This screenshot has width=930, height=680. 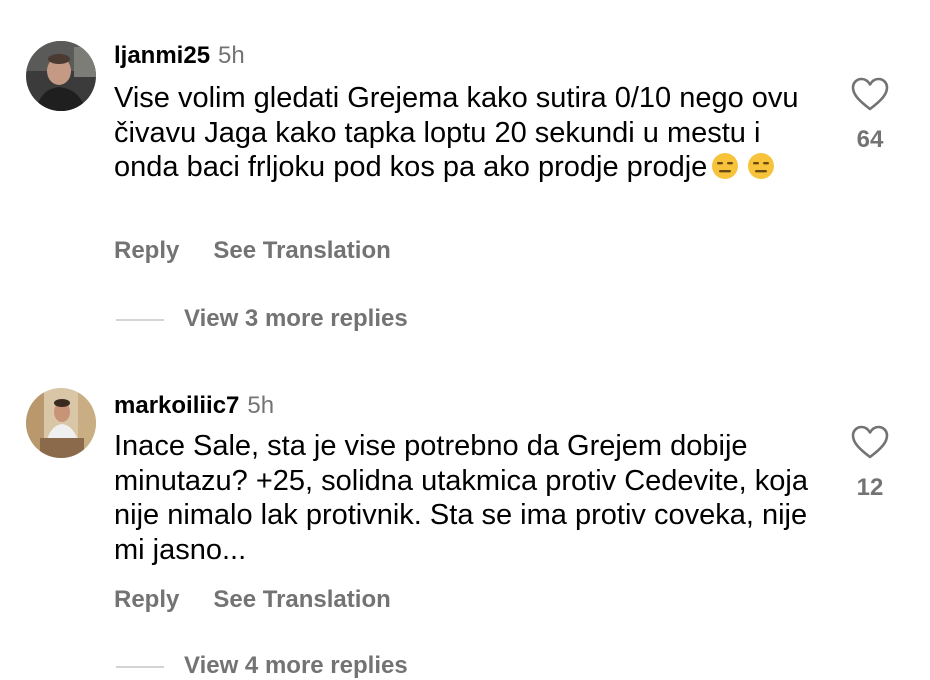 What do you see at coordinates (296, 665) in the screenshot?
I see `view-replies-label: View 4 more replies` at bounding box center [296, 665].